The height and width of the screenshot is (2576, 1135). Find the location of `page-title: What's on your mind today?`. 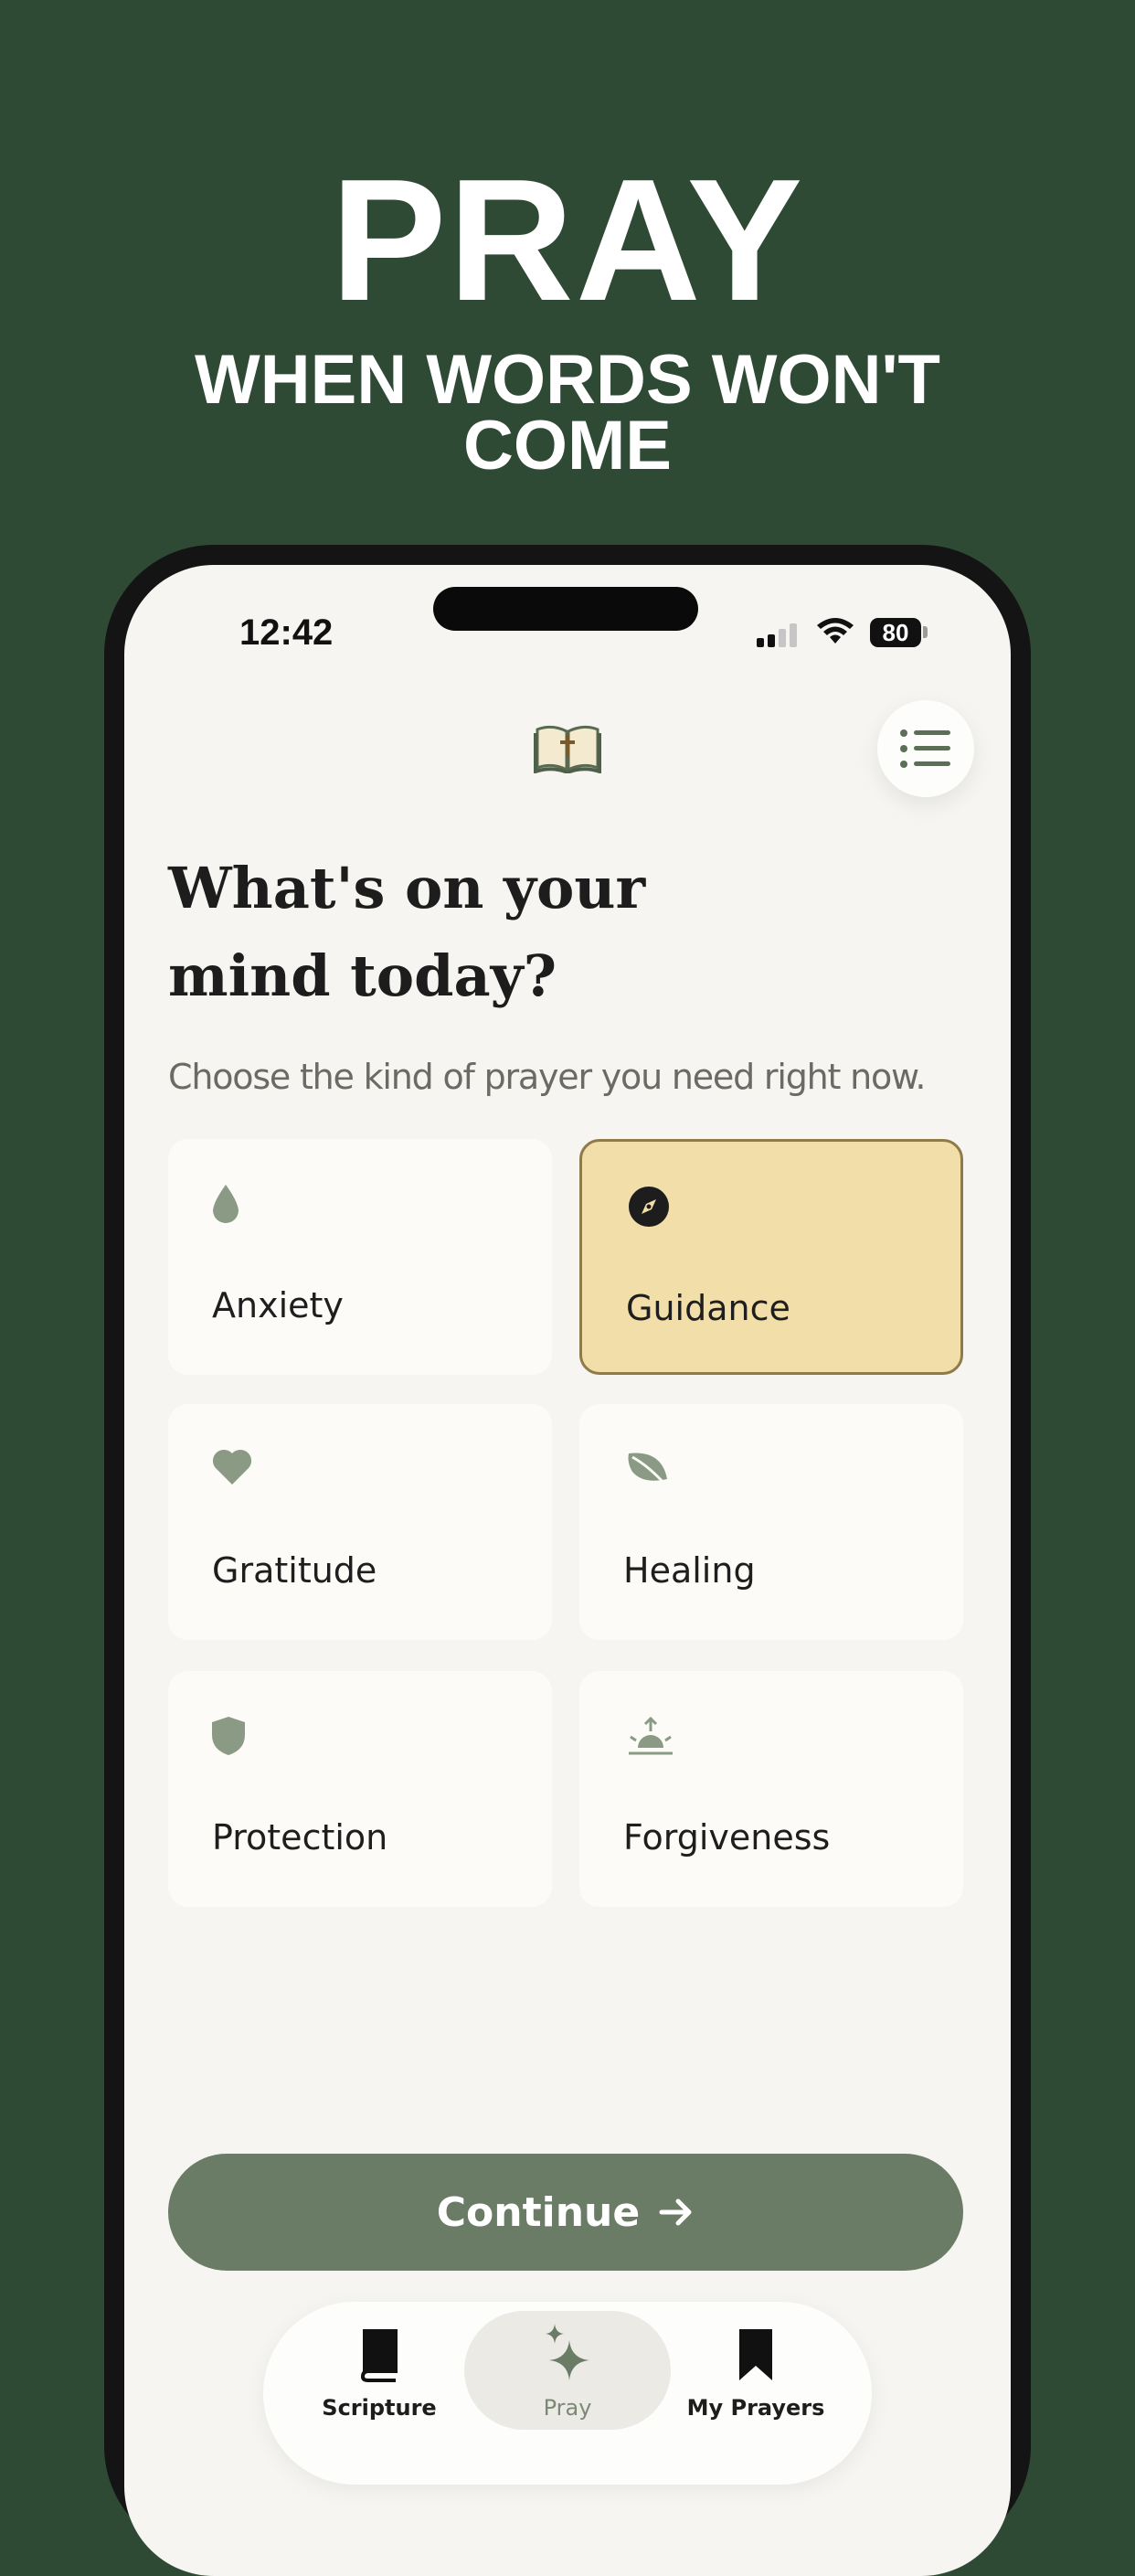

page-title: What's on your mind today? is located at coordinates (407, 932).